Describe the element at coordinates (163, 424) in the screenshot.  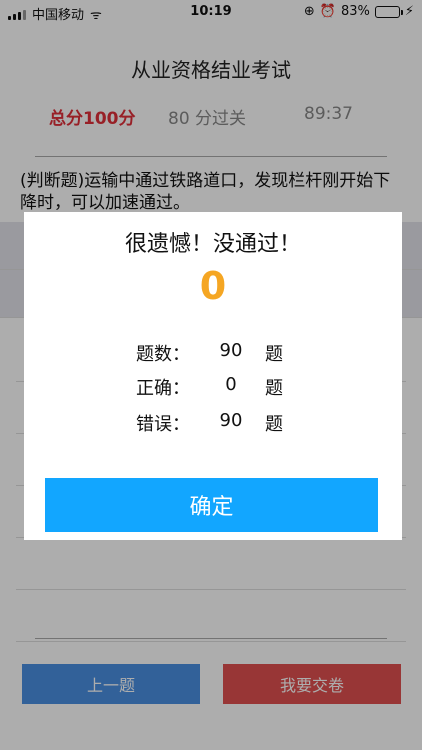
I see `stat-label: 错误：` at that location.